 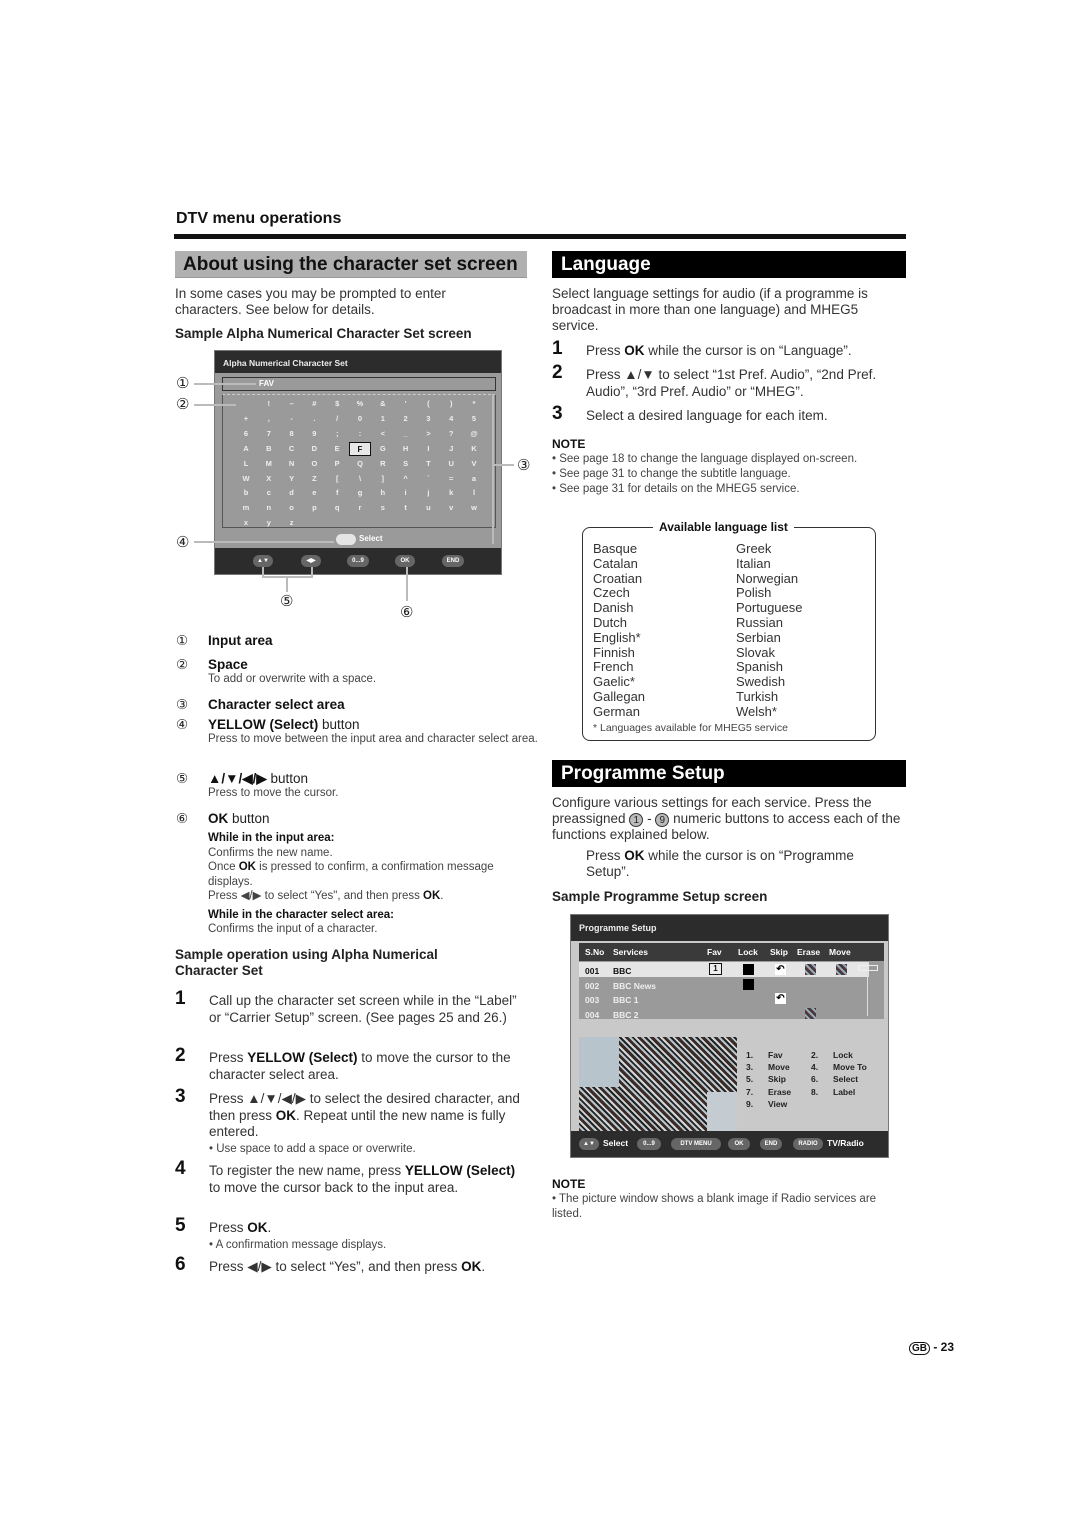 What do you see at coordinates (428, 404) in the screenshot?
I see `character-cell: (` at bounding box center [428, 404].